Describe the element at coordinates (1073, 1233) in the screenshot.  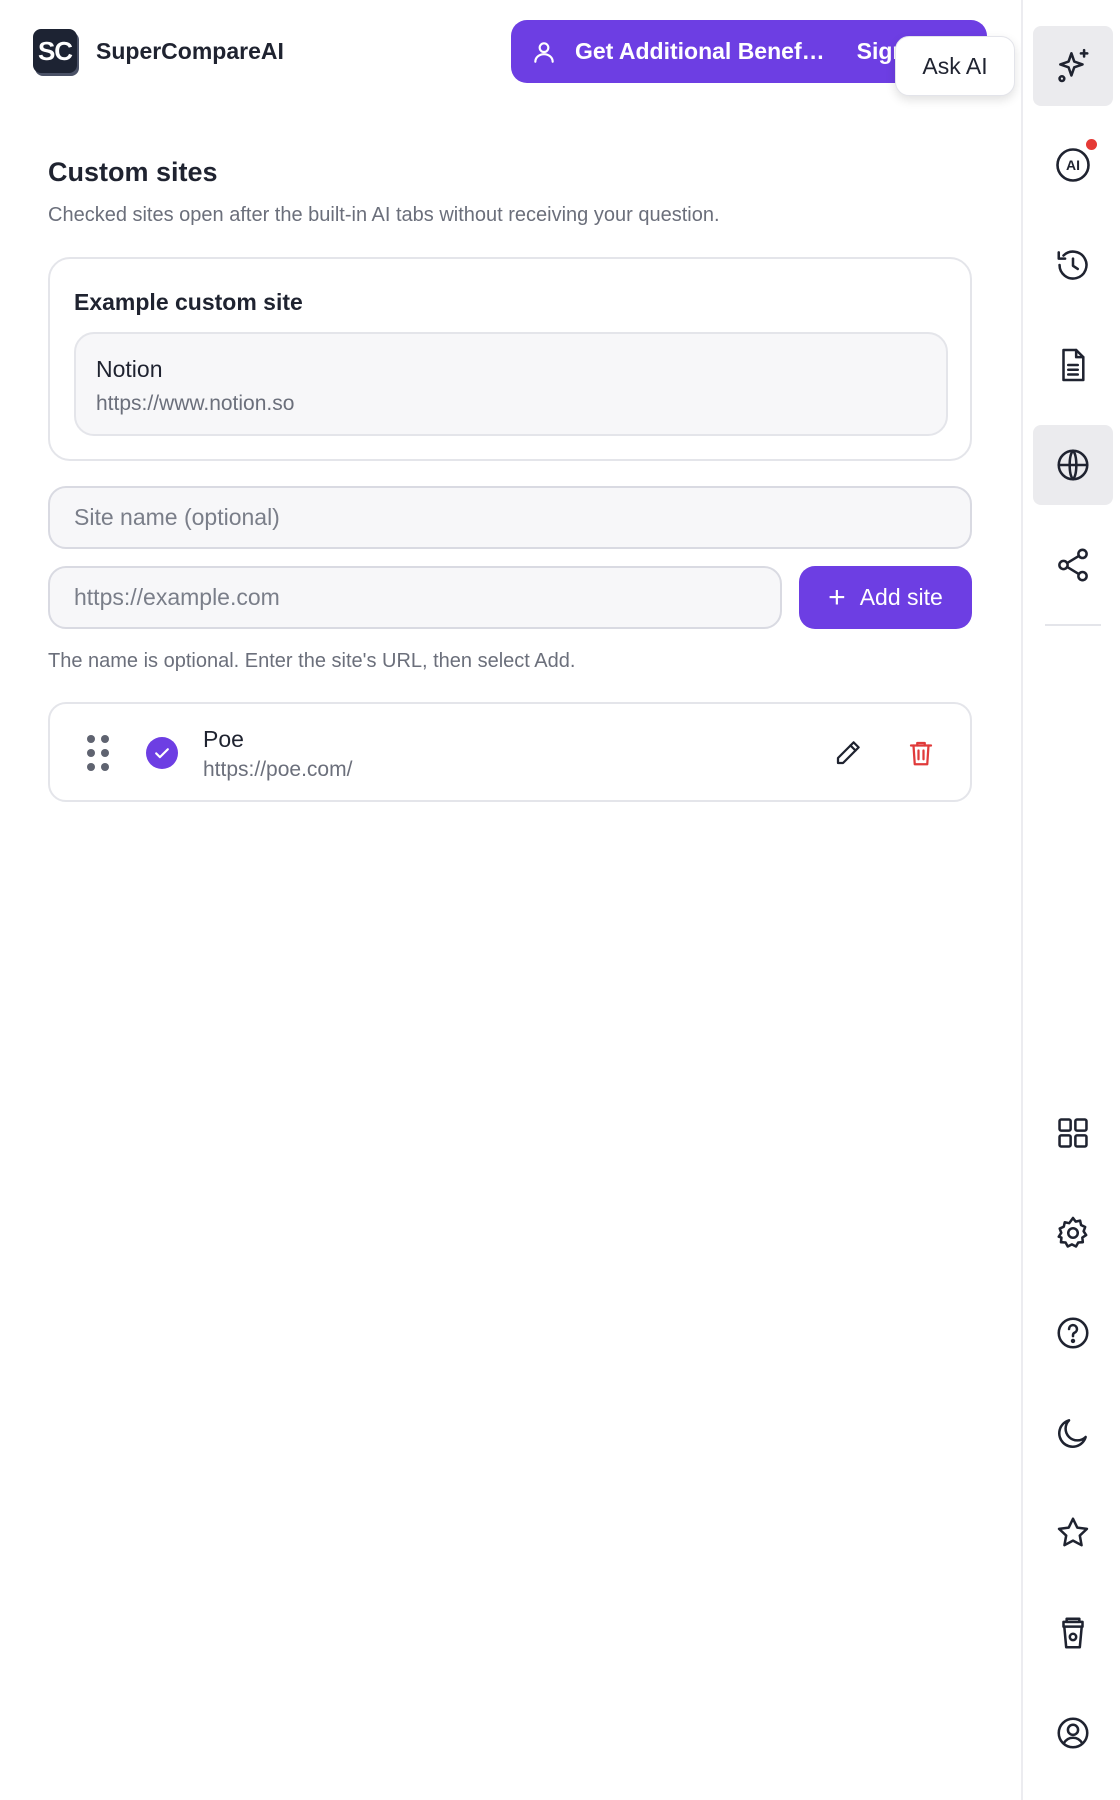
I see `gear-icon` at that location.